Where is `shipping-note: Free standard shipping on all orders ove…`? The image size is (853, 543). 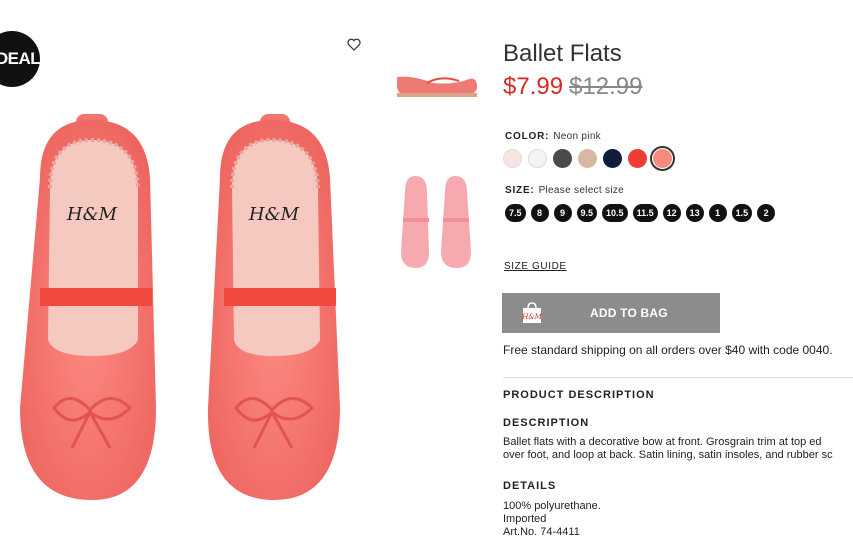
shipping-note: Free standard shipping on all orders ove… is located at coordinates (668, 350).